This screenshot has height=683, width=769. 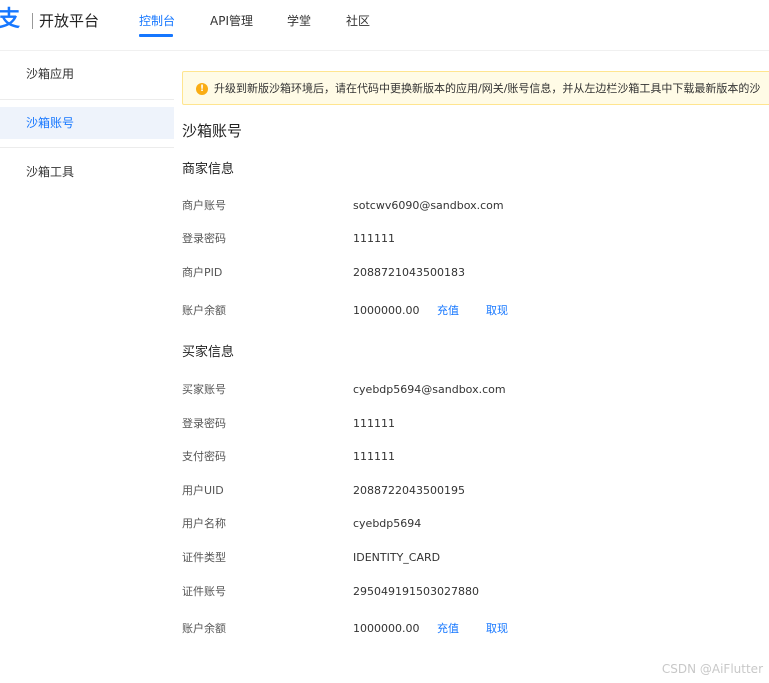 What do you see at coordinates (299, 21) in the screenshot?
I see `tab-academy: 学堂` at bounding box center [299, 21].